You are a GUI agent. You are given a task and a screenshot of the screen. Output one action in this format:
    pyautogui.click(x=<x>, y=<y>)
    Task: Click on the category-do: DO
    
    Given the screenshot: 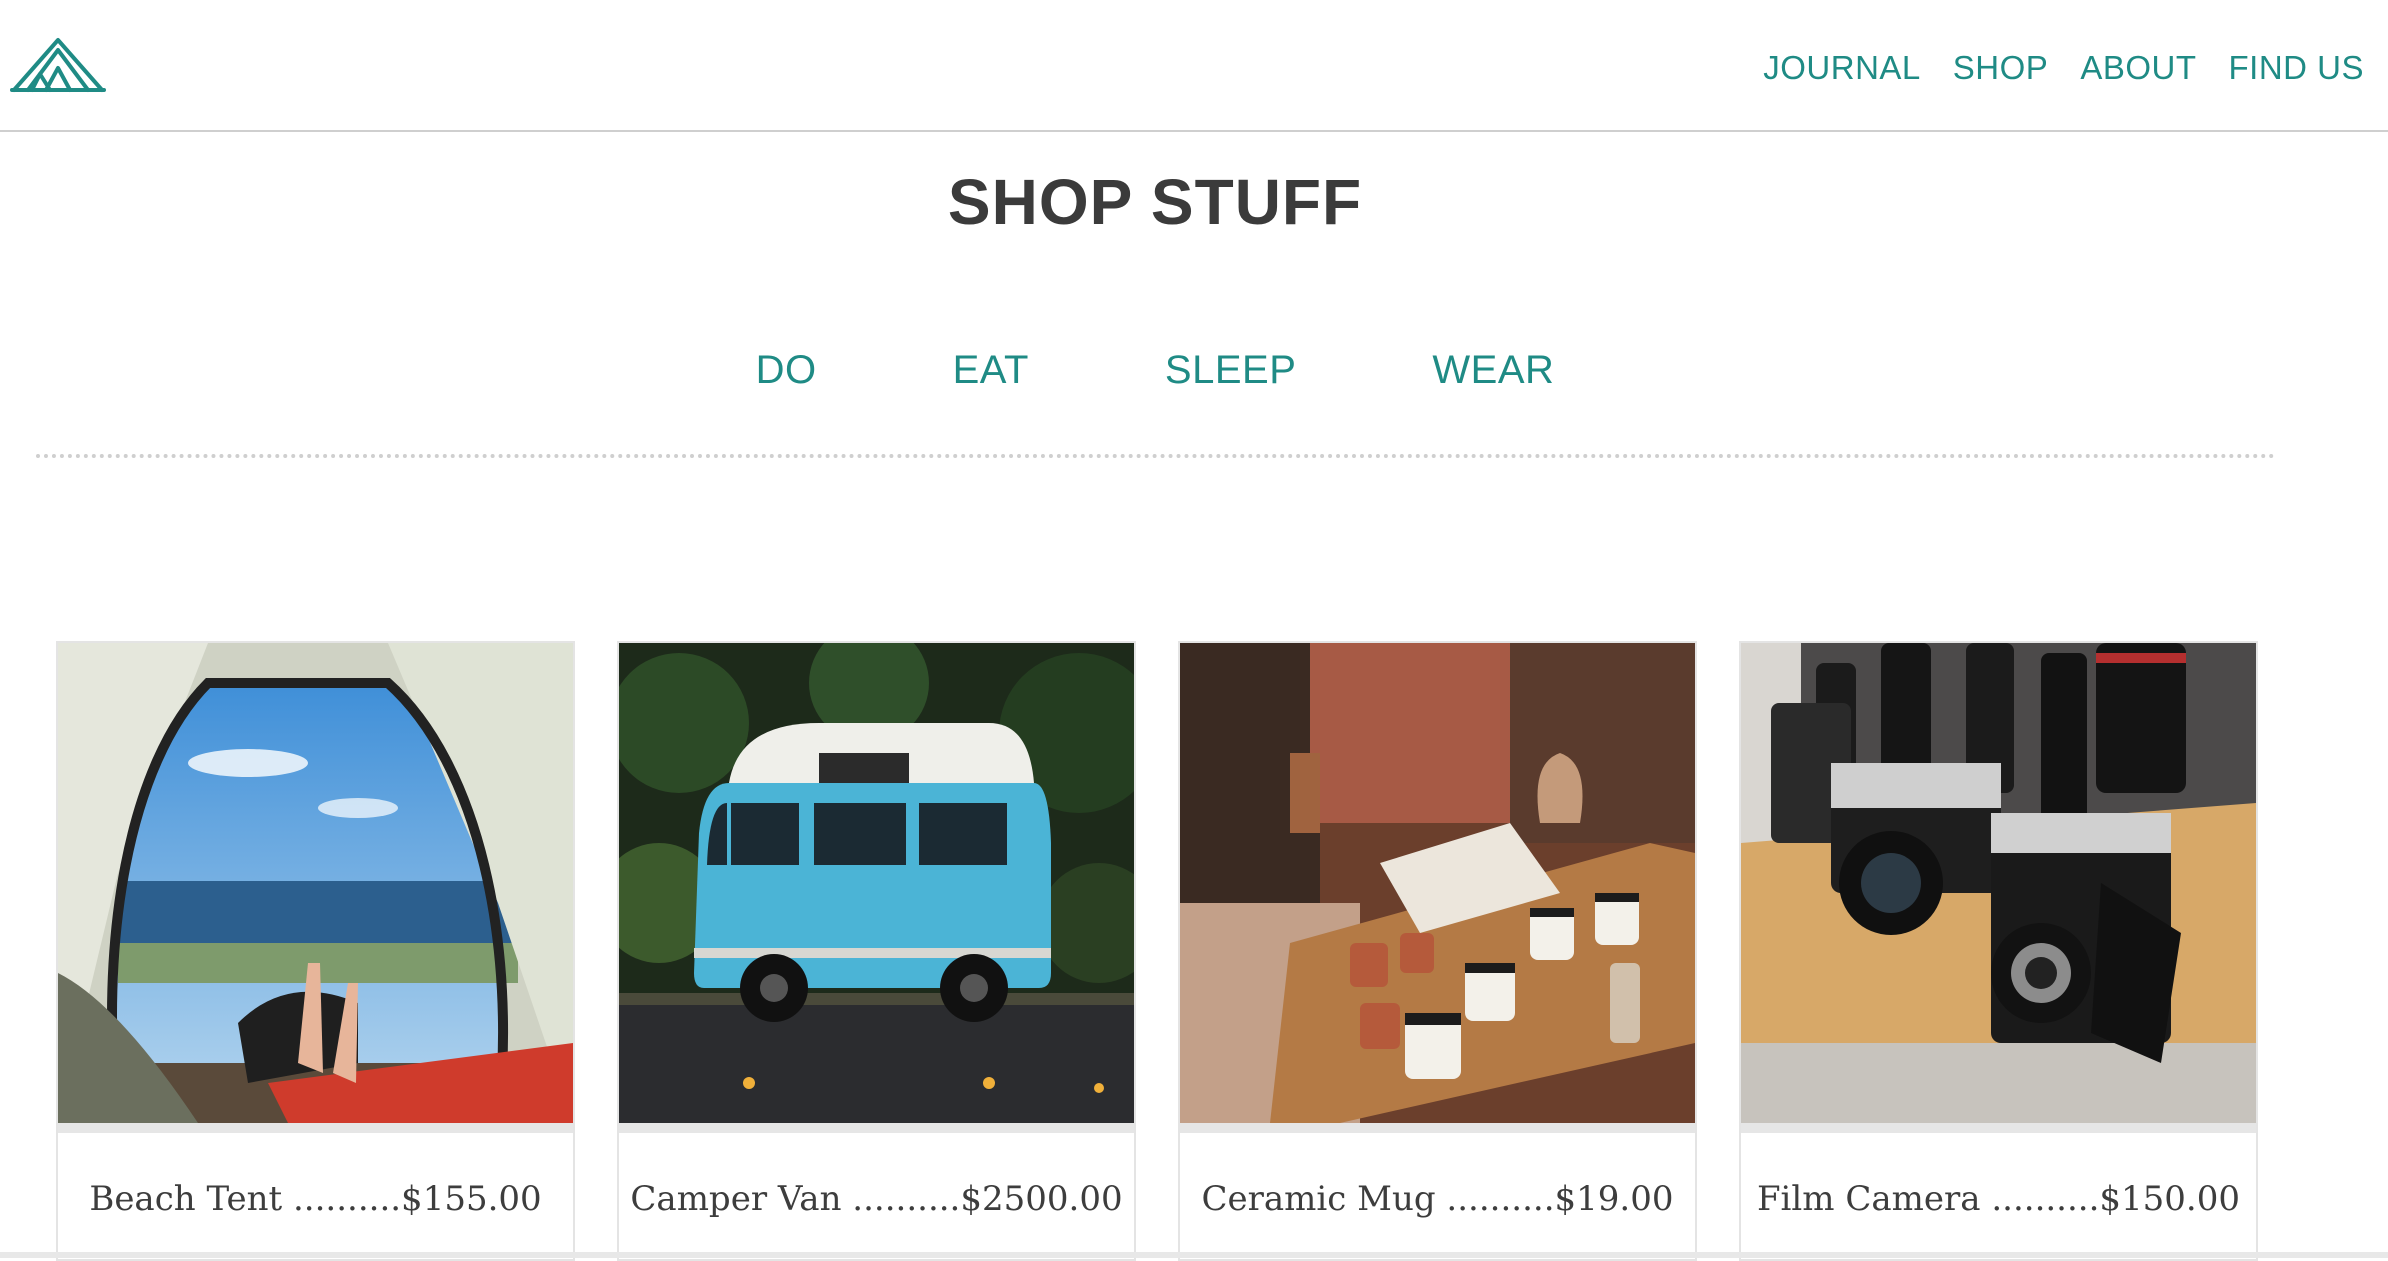 What is the action you would take?
    pyautogui.click(x=786, y=370)
    